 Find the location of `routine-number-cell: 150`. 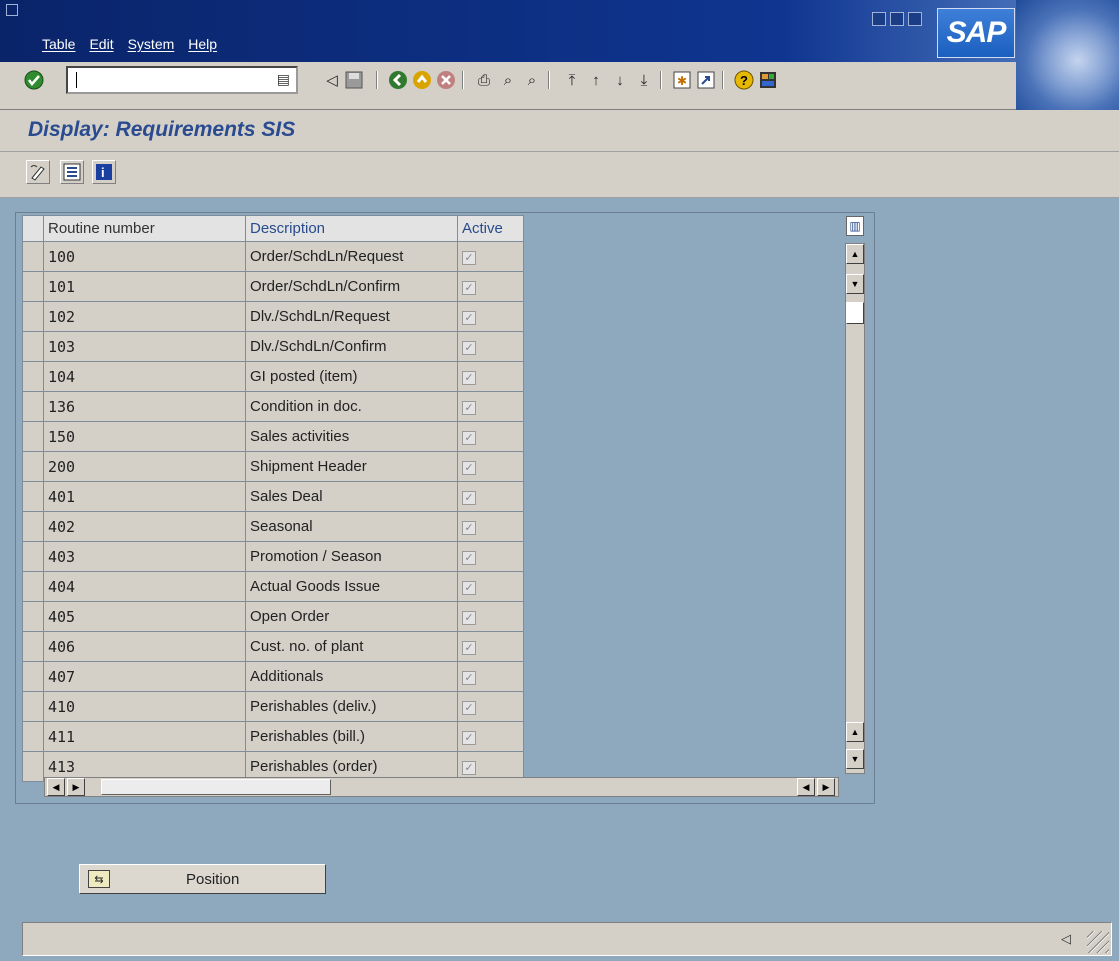

routine-number-cell: 150 is located at coordinates (144, 436).